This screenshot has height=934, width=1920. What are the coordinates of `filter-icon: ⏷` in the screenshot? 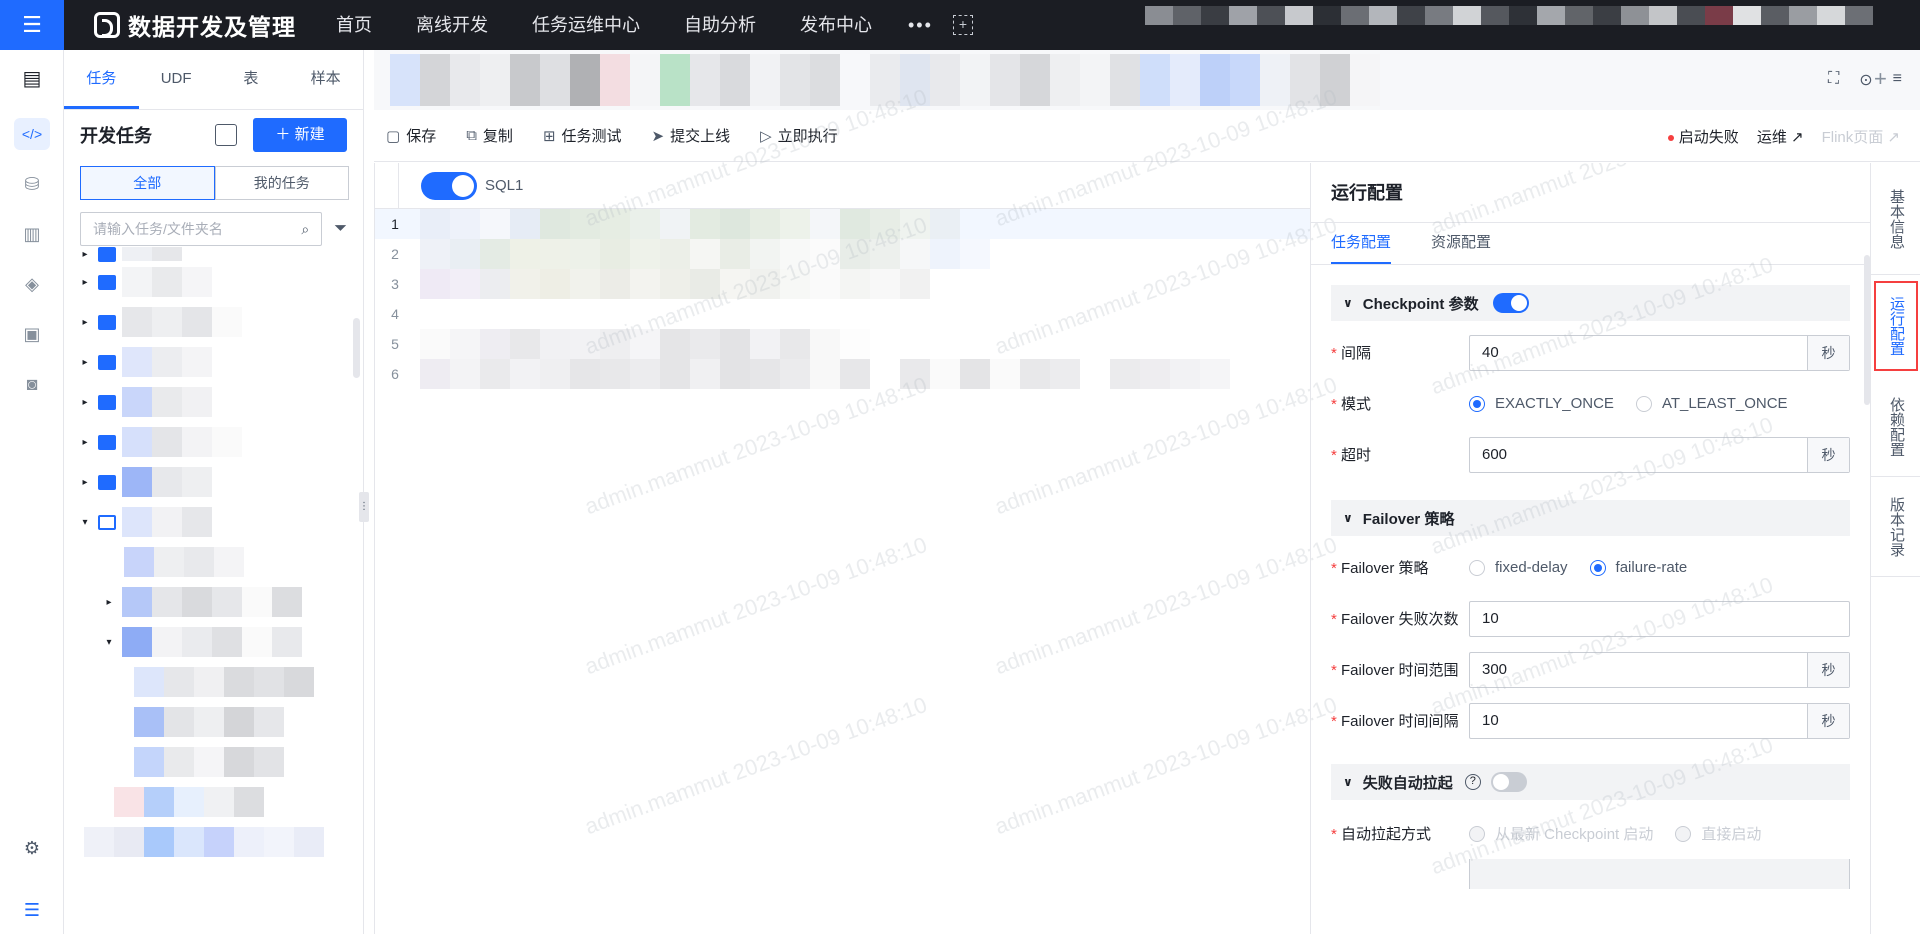 It's located at (340, 229).